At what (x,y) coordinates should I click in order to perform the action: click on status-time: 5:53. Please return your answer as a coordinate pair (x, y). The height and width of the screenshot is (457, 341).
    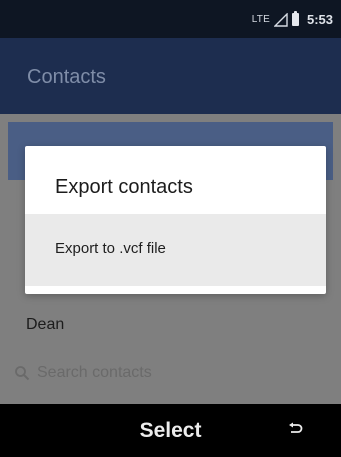
    Looking at the image, I should click on (319, 19).